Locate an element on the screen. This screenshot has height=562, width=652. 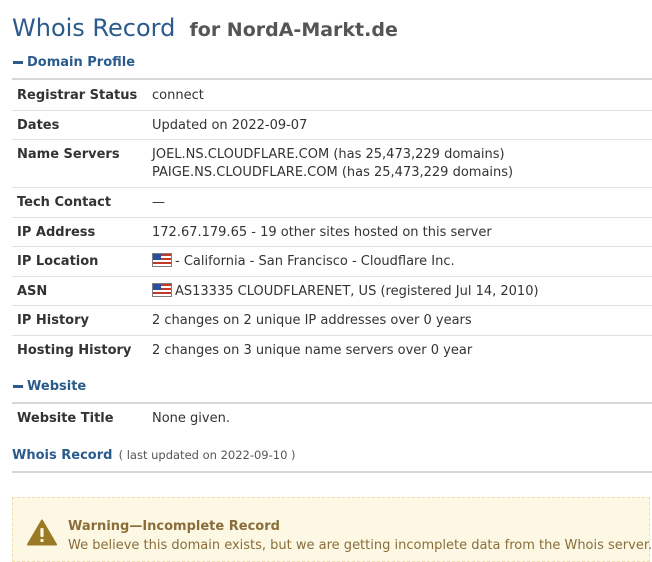
name-servers-label: Name Servers is located at coordinates (68, 154).